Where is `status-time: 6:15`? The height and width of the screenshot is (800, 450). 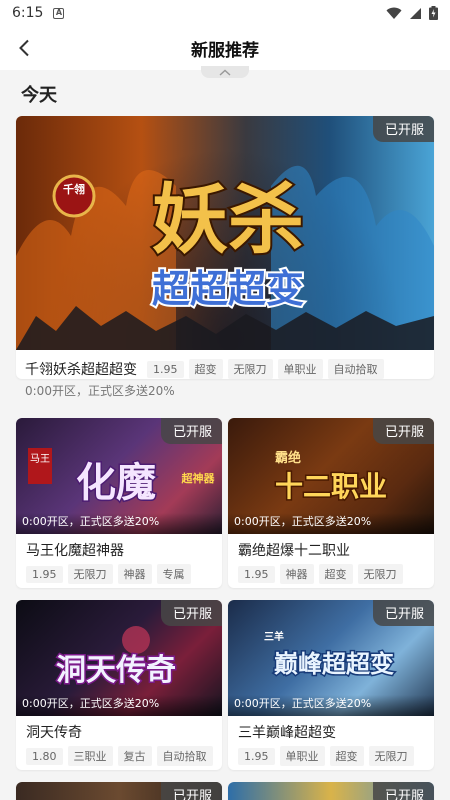
status-time: 6:15 is located at coordinates (28, 13).